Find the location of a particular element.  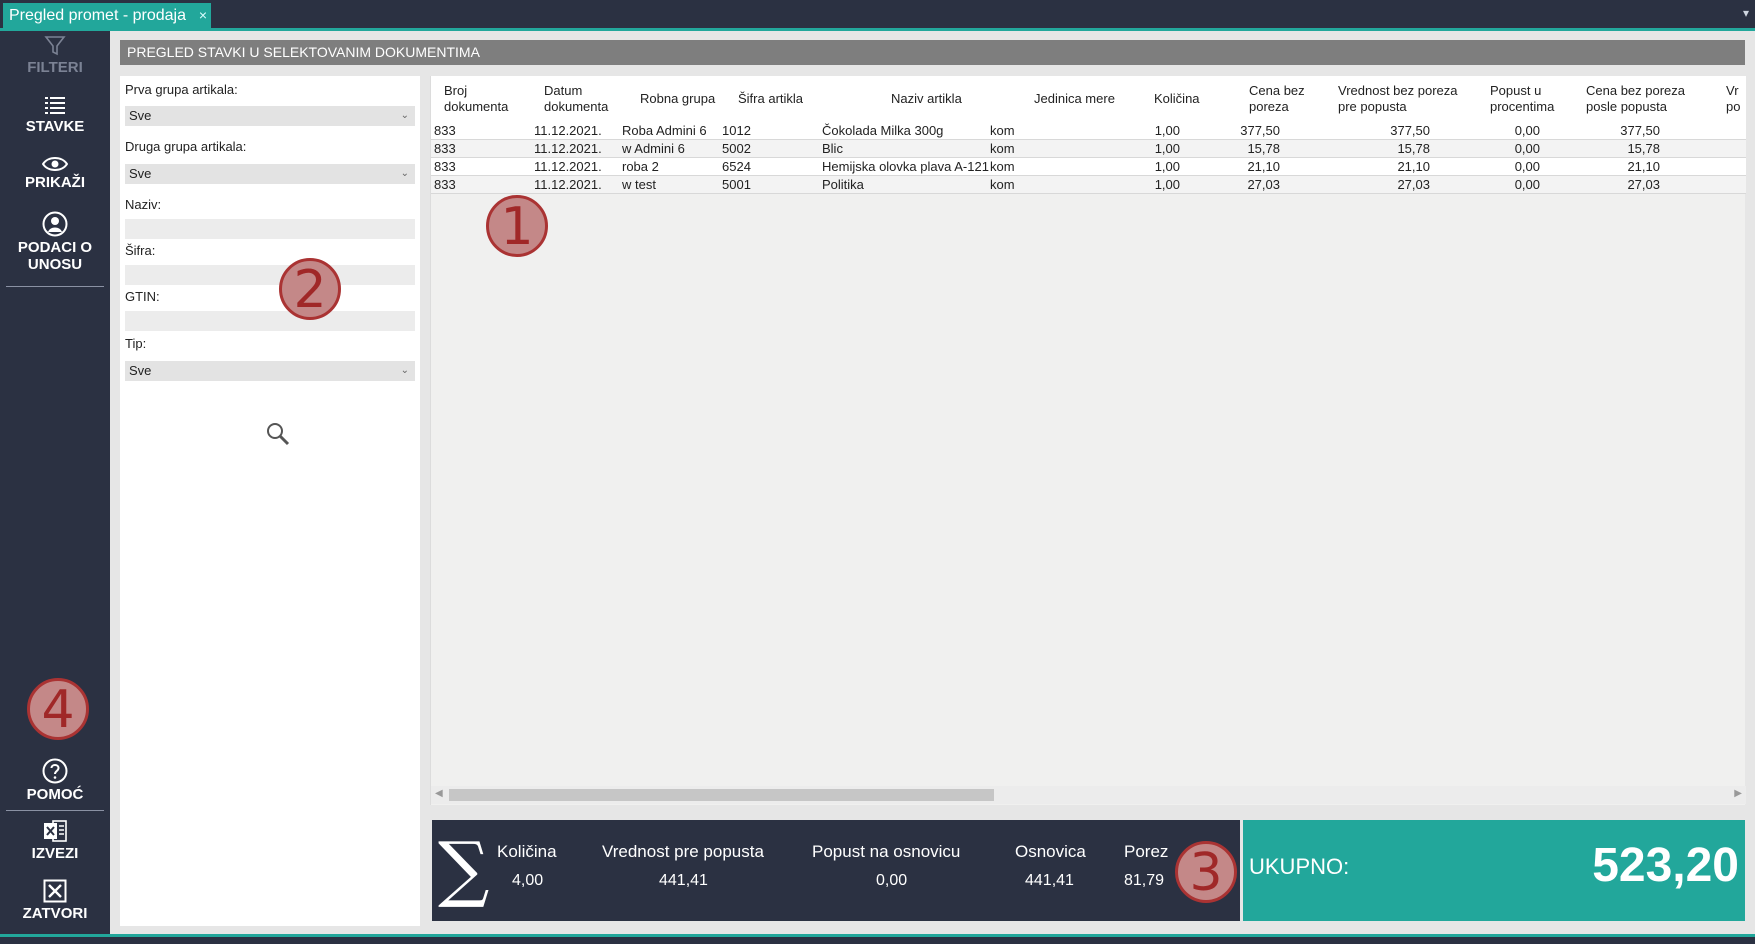

zatvori-label: ZATVORI is located at coordinates (55, 913).